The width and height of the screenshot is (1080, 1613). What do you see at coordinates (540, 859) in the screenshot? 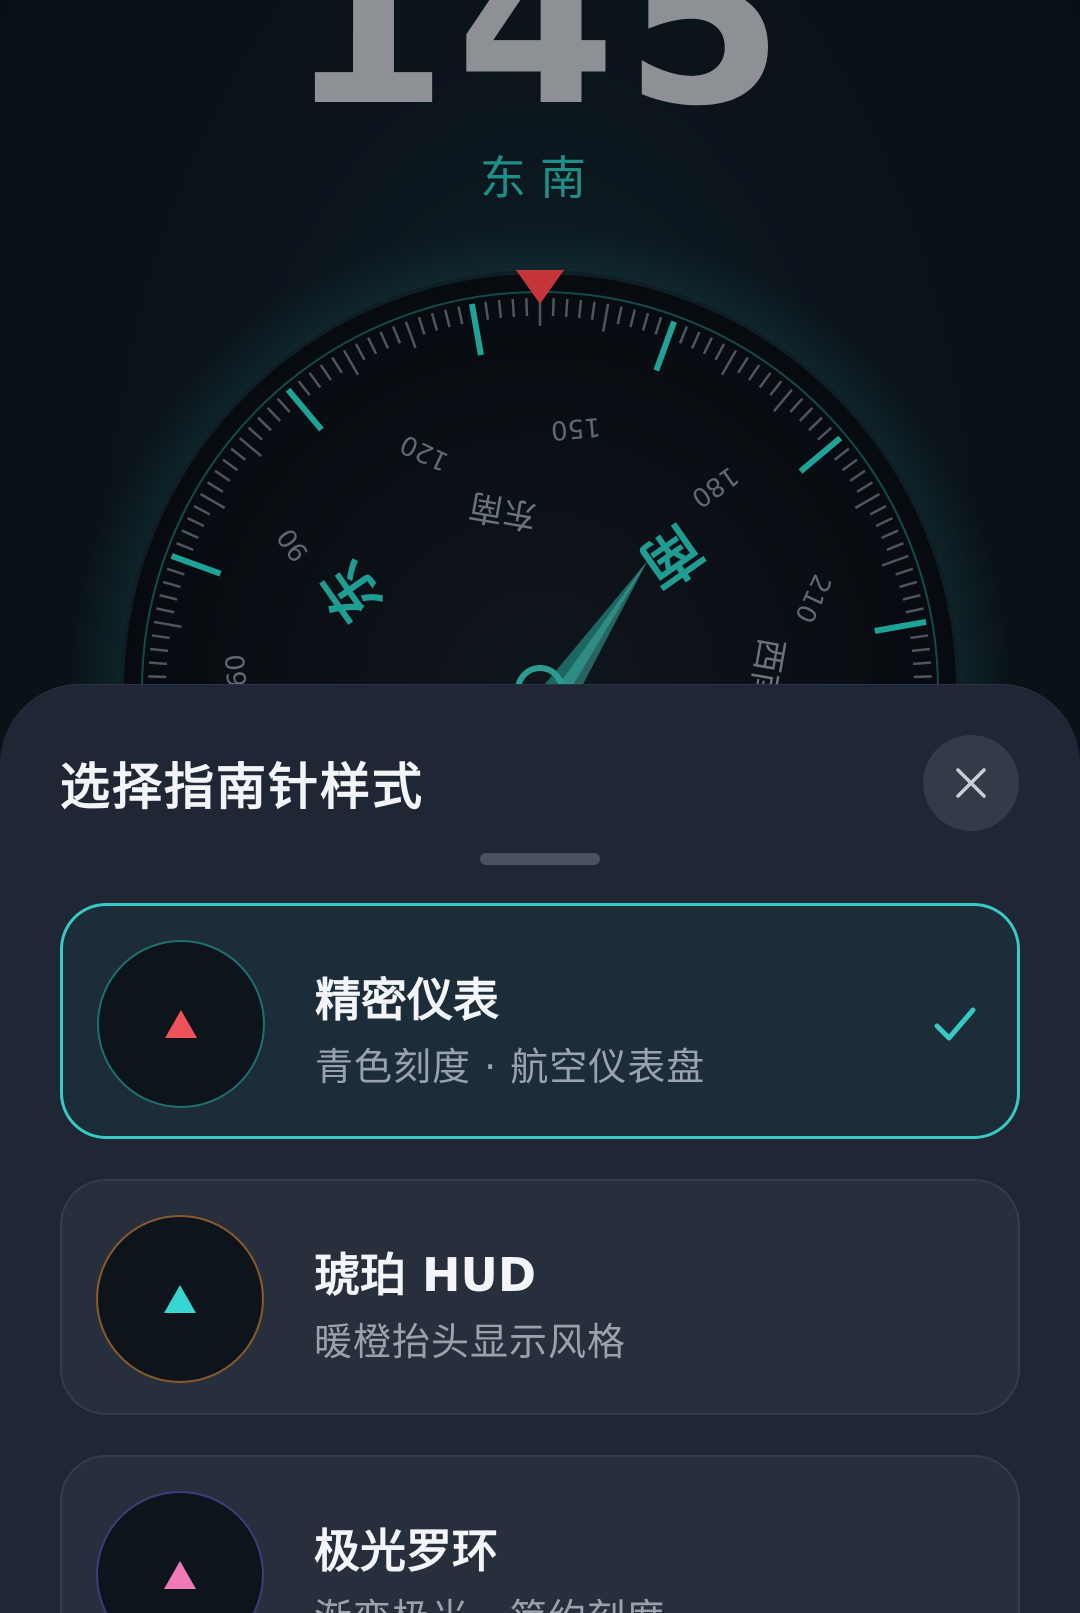
I see `drag-handle` at bounding box center [540, 859].